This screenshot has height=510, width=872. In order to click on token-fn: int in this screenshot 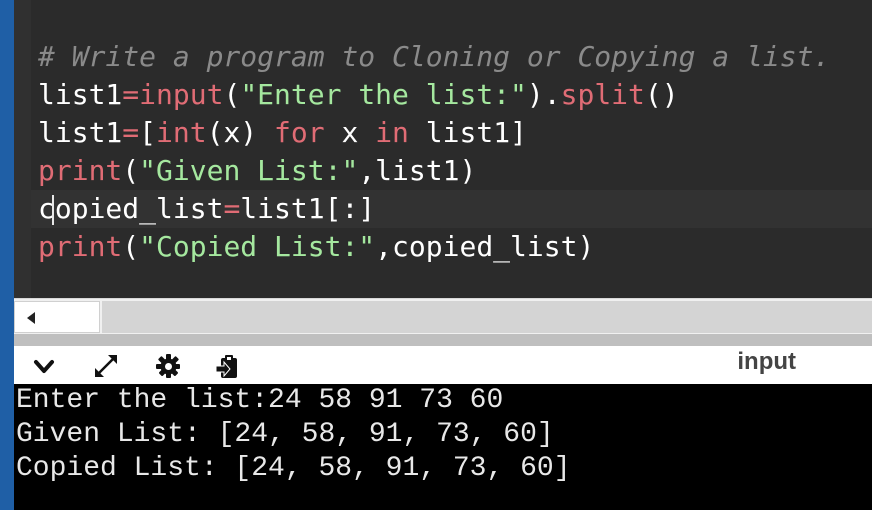, I will do `click(181, 132)`.